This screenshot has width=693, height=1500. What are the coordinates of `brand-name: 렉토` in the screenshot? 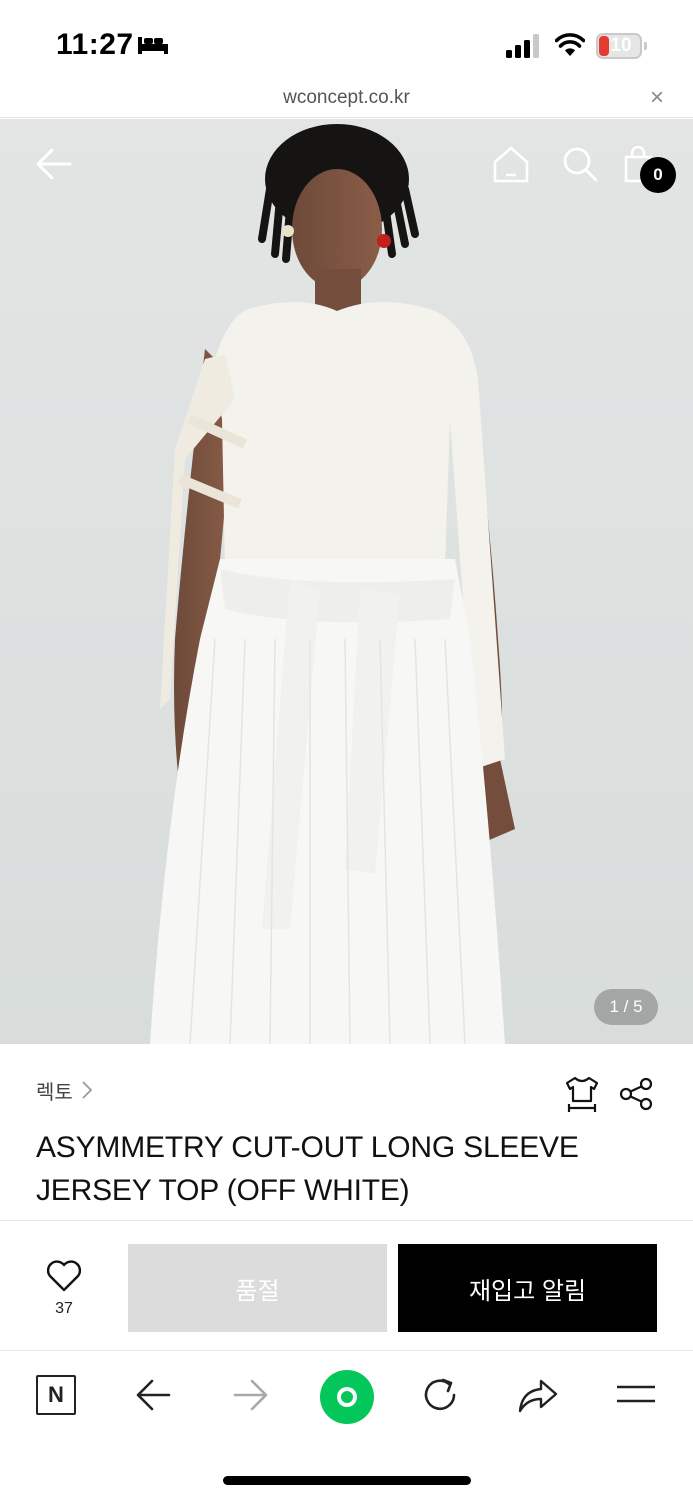 It's located at (54, 1090).